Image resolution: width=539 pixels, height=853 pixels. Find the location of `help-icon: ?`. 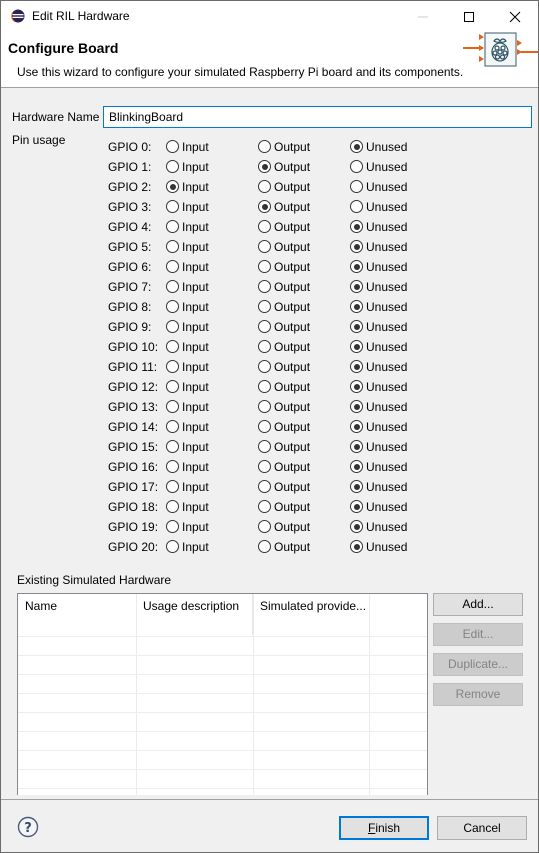

help-icon: ? is located at coordinates (28, 827).